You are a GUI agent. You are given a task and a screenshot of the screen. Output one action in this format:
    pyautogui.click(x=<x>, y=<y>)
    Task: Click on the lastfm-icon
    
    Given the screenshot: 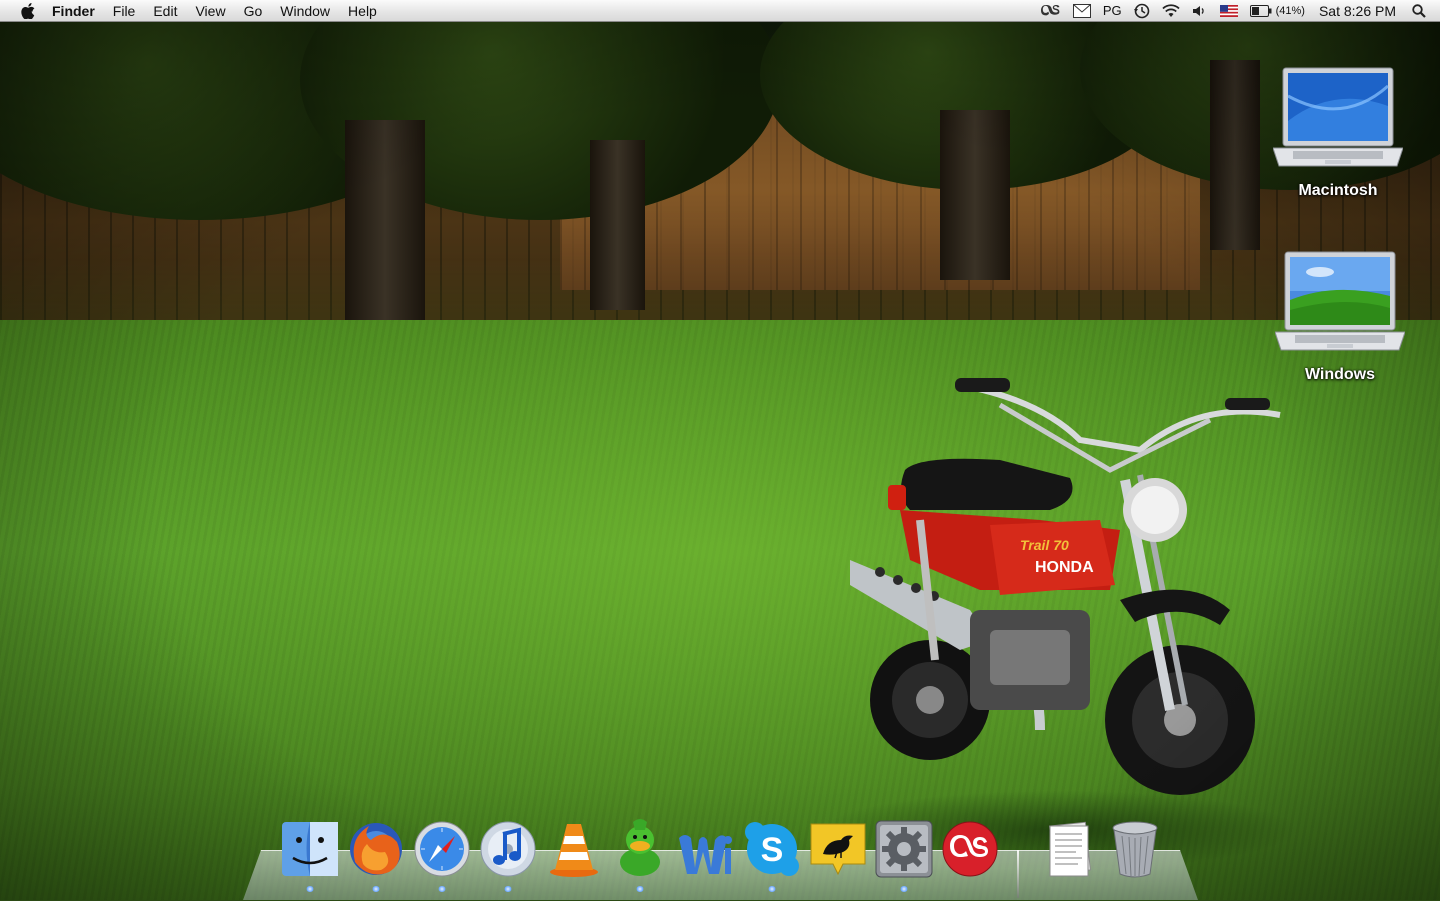 What is the action you would take?
    pyautogui.click(x=970, y=849)
    